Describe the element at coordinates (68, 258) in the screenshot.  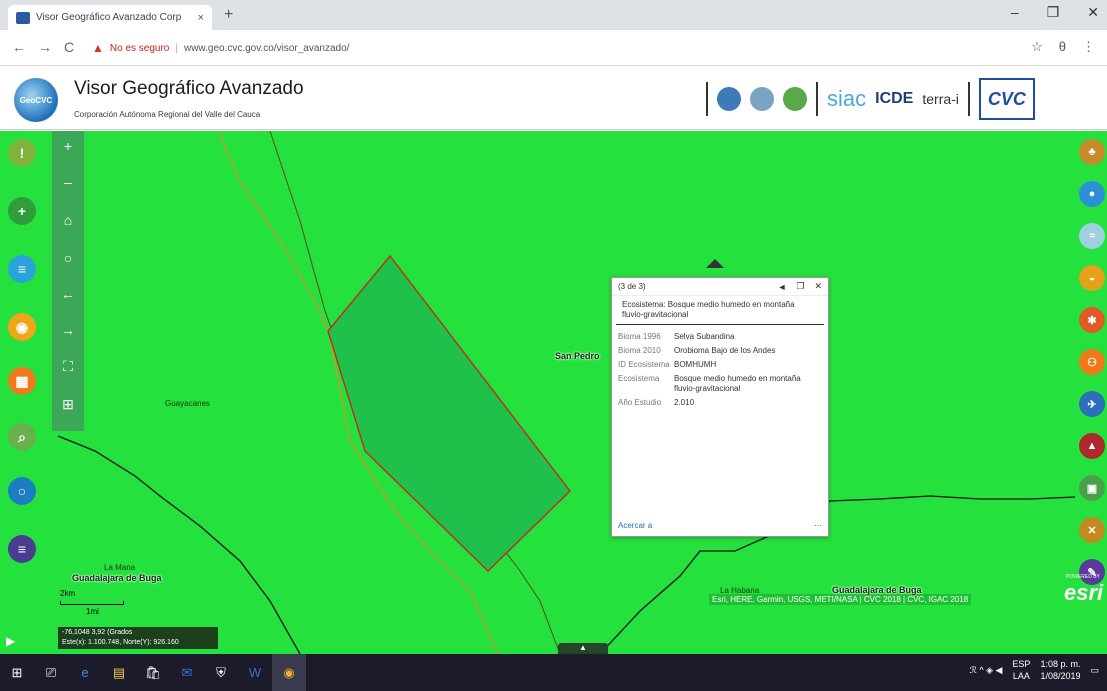
I see `locate-button: ○` at that location.